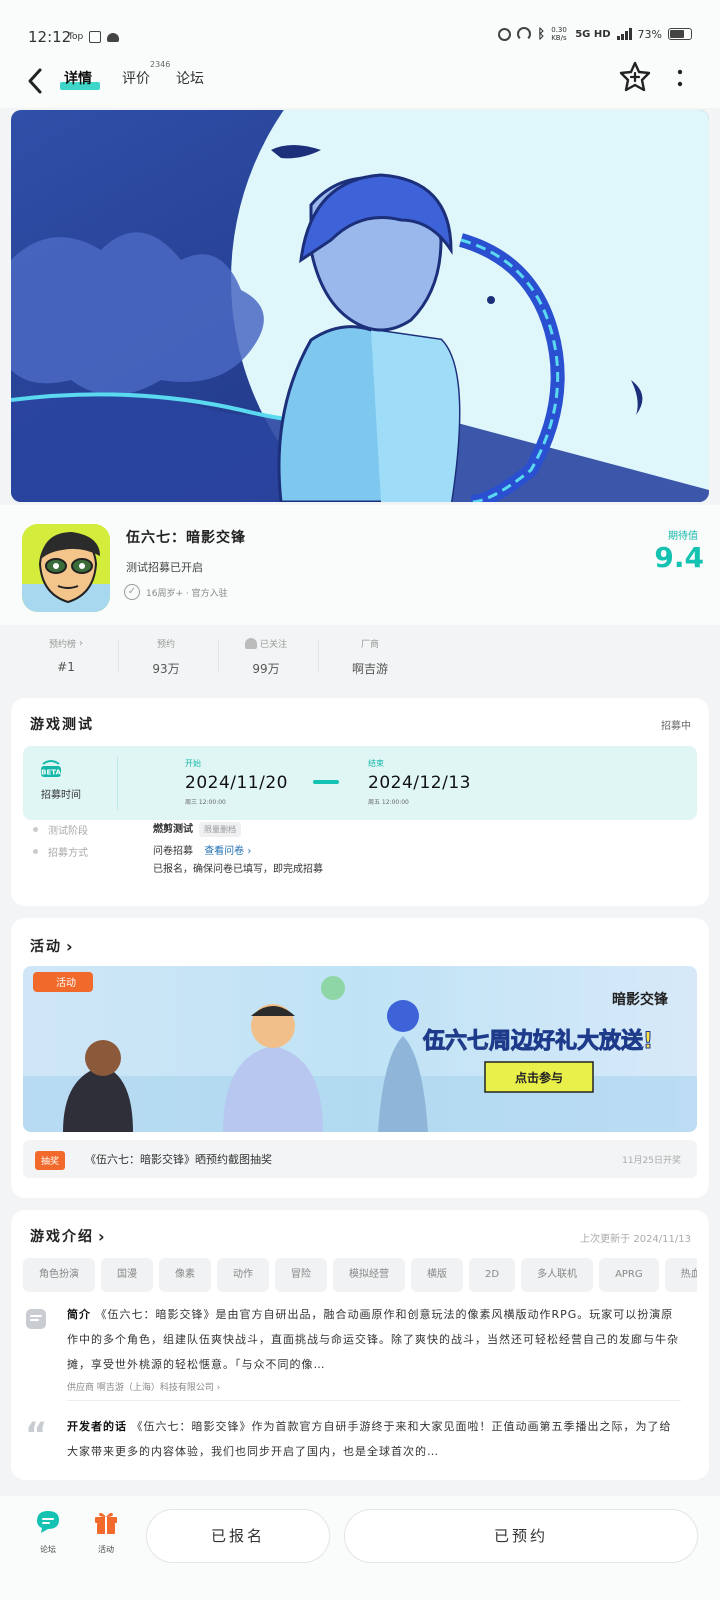 This screenshot has height=1600, width=720. I want to click on stat-publisher-value: 啊吉游, so click(369, 669).